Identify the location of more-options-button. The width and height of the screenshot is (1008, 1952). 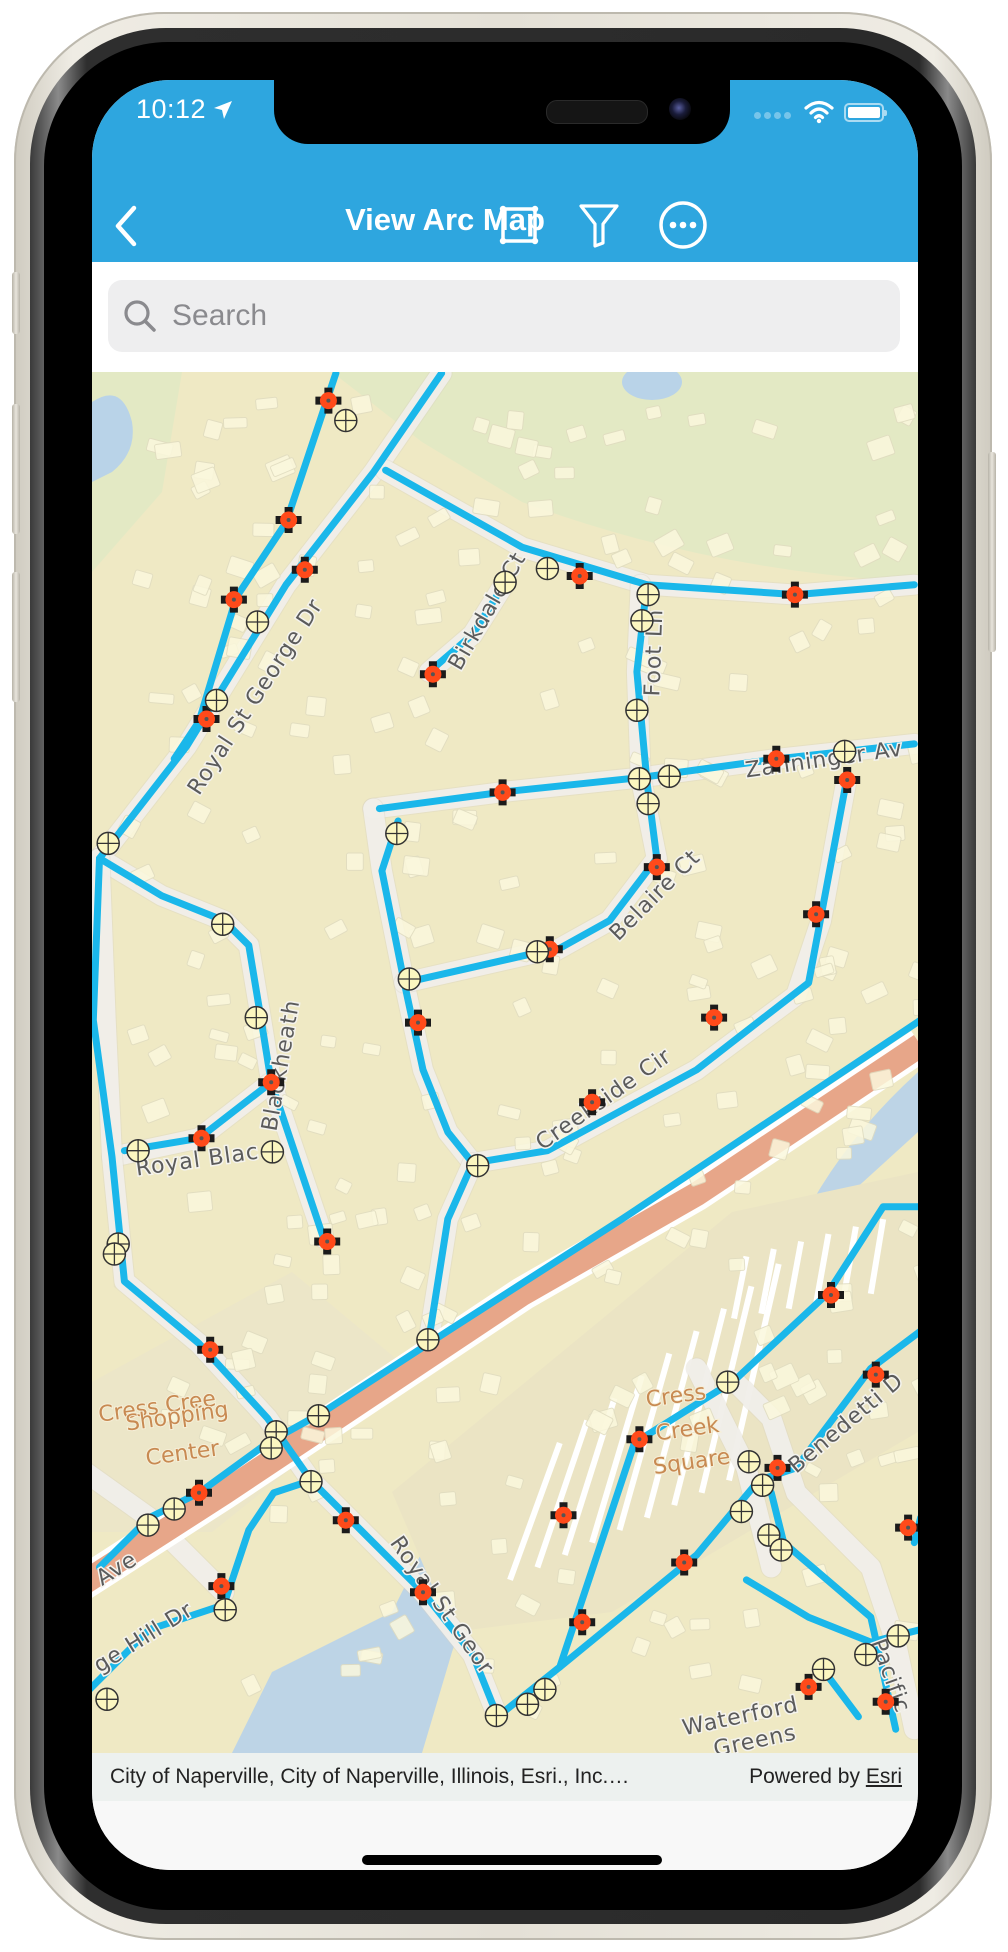
(683, 225).